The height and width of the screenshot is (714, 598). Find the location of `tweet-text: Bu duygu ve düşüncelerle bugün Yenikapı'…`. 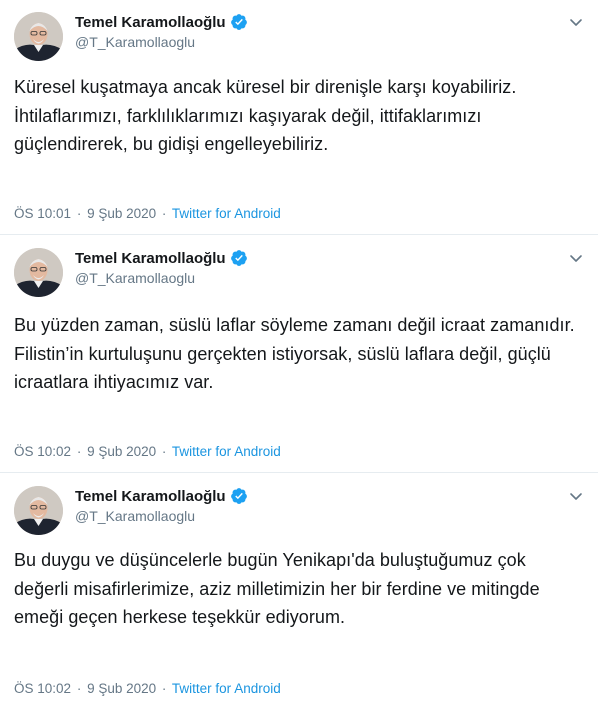

tweet-text: Bu duygu ve düşüncelerle bugün Yenikapı'… is located at coordinates (277, 588).